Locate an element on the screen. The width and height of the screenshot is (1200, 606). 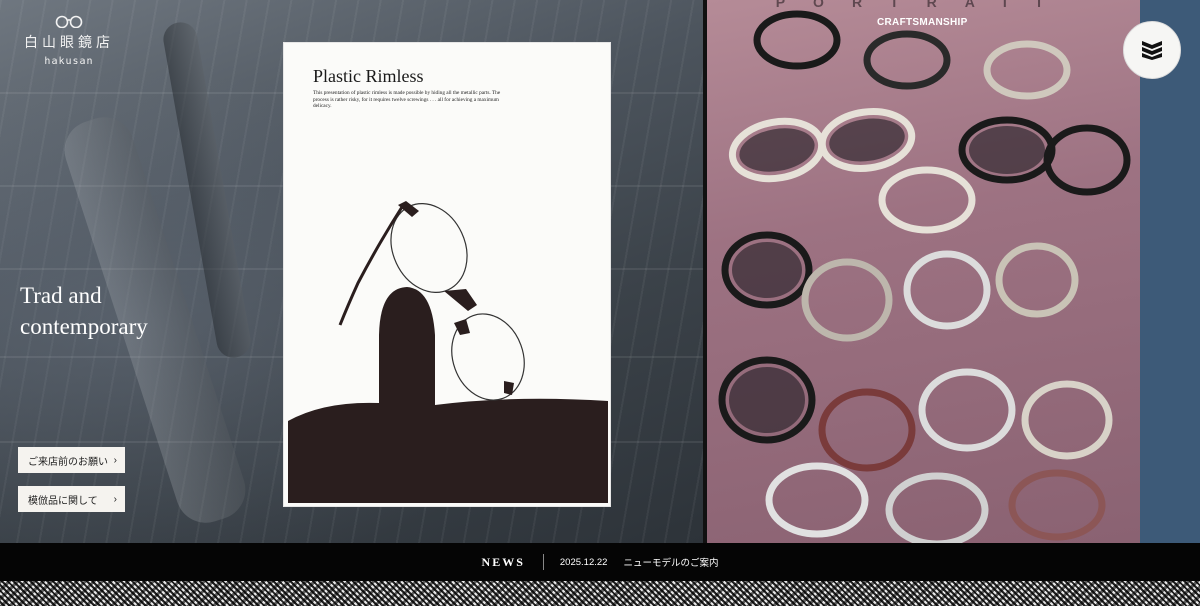
news-bar: NEWS 2025.12.22 ニューモデルのご案内 is located at coordinates (600, 562).